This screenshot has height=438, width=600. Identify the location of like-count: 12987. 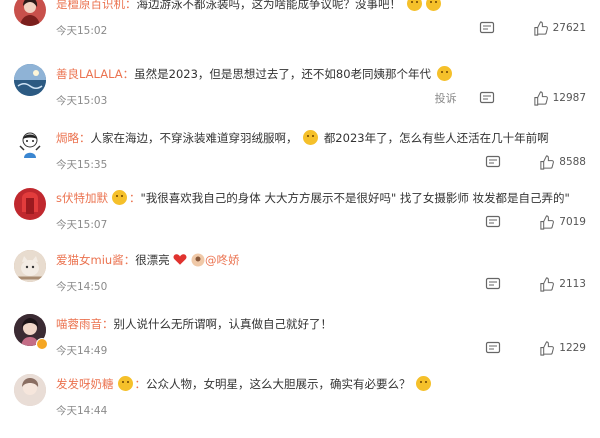
(569, 98).